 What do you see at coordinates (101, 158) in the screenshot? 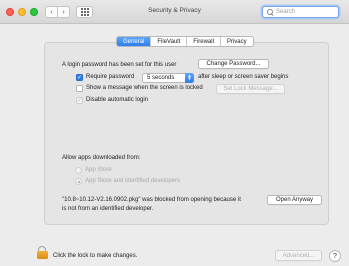
I see `allow-apps-heading: Allow apps downloaded from:` at bounding box center [101, 158].